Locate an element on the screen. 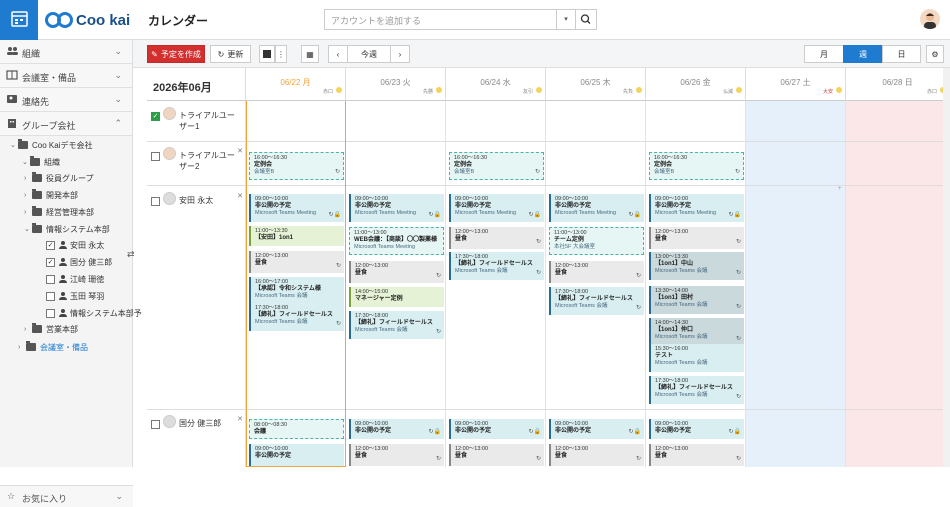  day-header-wed: 06/24 水友引 is located at coordinates (496, 84).